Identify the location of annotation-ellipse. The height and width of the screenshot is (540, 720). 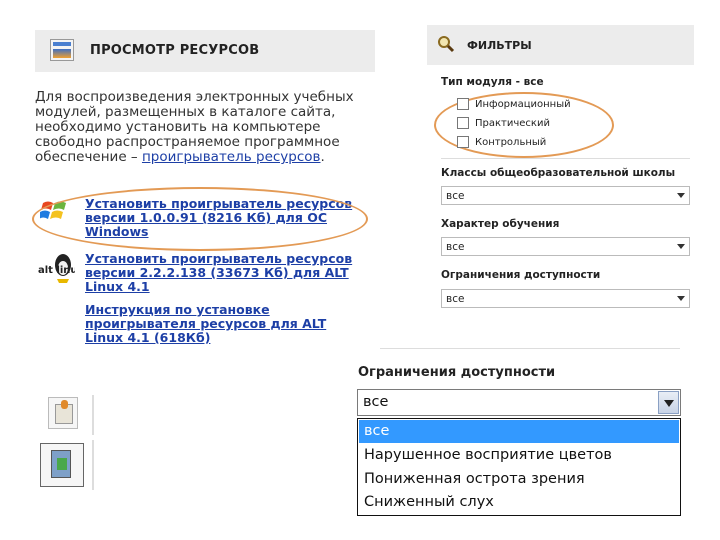
(200, 219).